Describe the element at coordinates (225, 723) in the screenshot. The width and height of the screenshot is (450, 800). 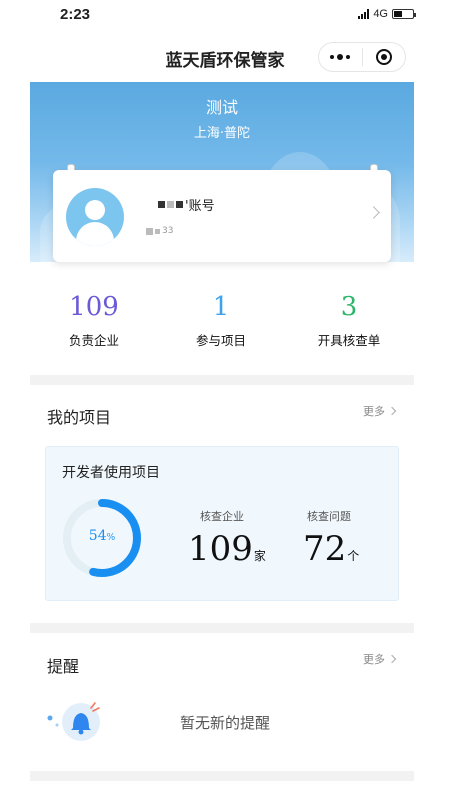
I see `empty-reminders-text: 暂无新的提醒` at that location.